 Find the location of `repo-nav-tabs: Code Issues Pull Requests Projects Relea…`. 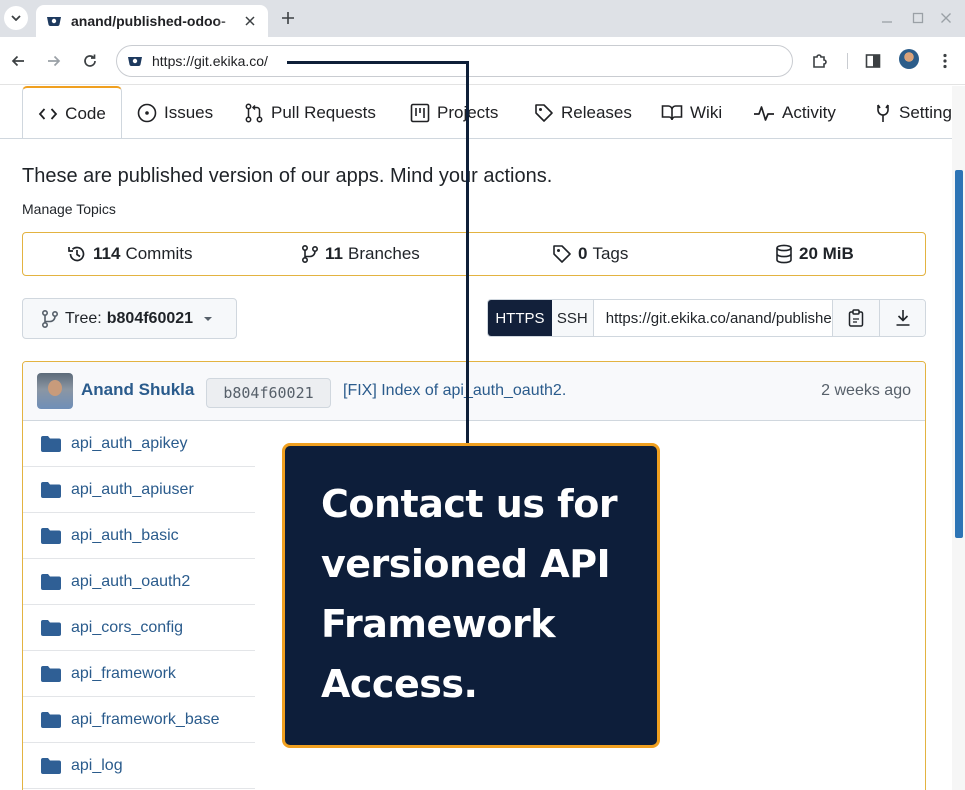

repo-nav-tabs: Code Issues Pull Requests Projects Relea… is located at coordinates (476, 112).